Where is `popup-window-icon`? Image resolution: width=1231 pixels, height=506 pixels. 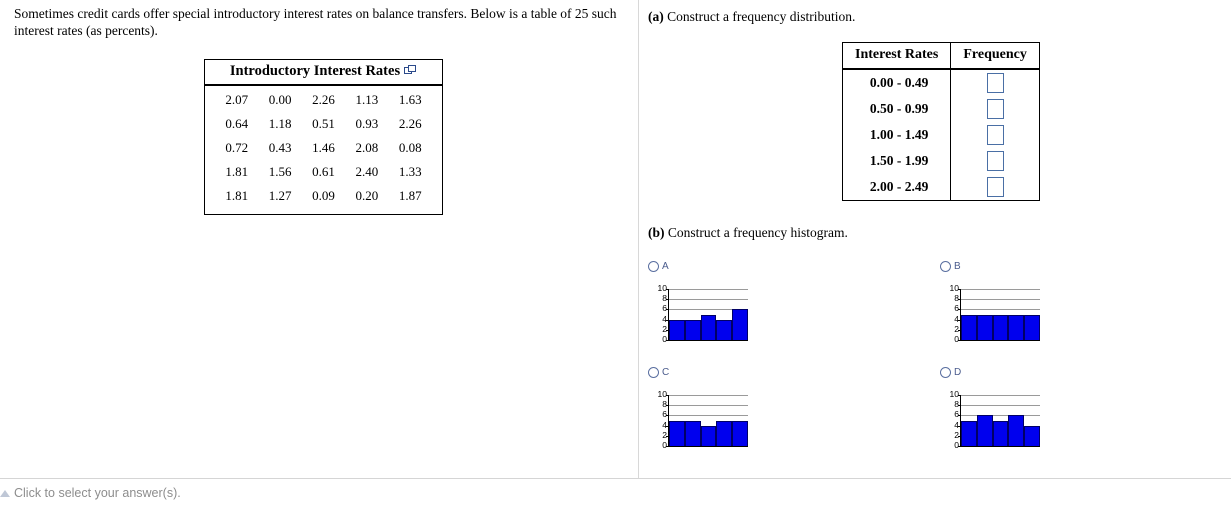 popup-window-icon is located at coordinates (410, 70).